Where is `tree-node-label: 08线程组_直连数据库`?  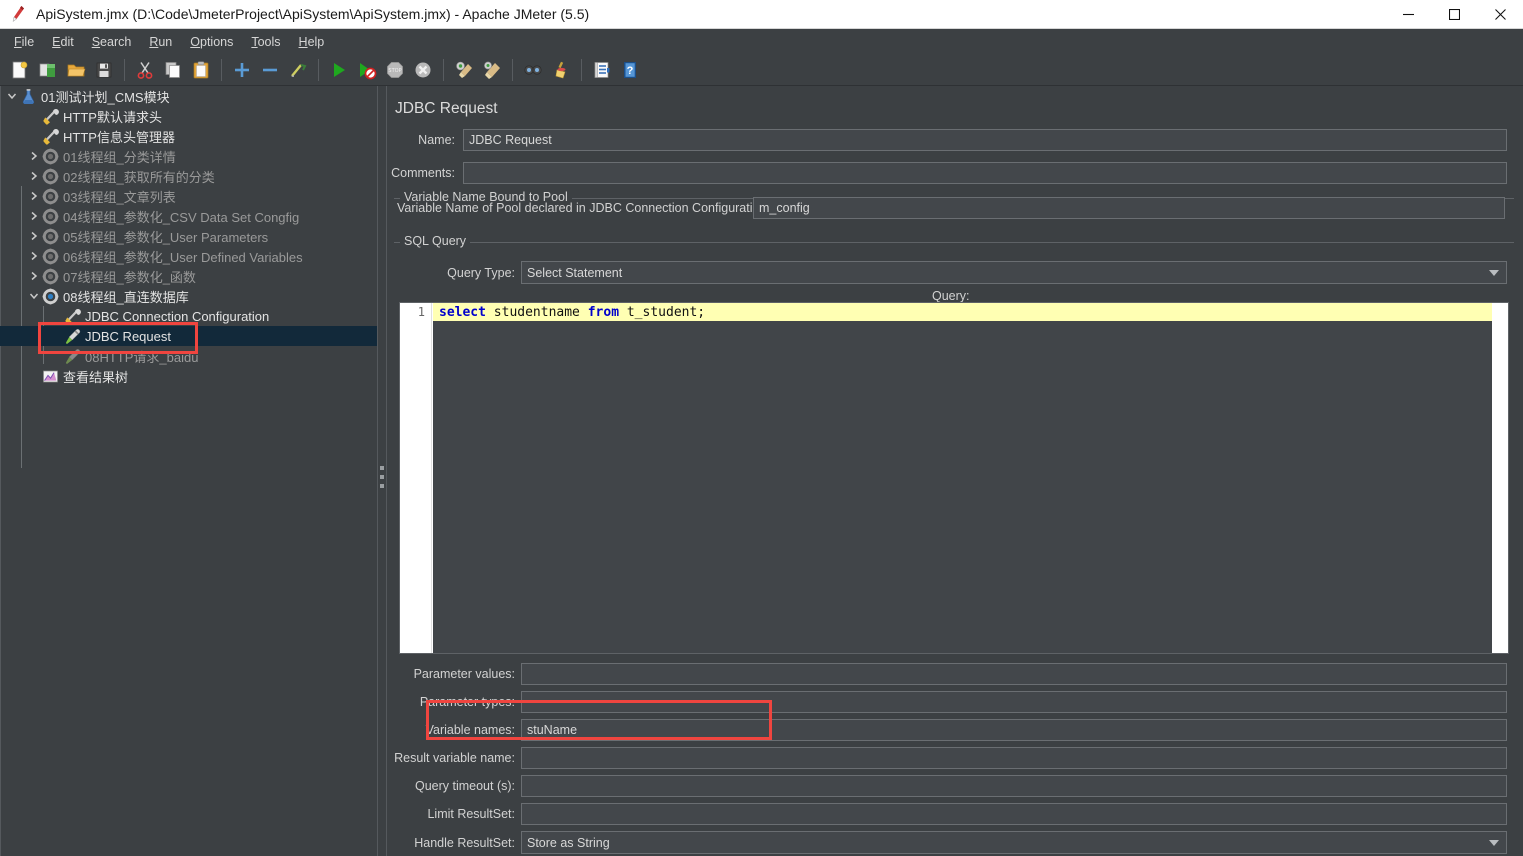
tree-node-label: 08线程组_直连数据库 is located at coordinates (126, 297).